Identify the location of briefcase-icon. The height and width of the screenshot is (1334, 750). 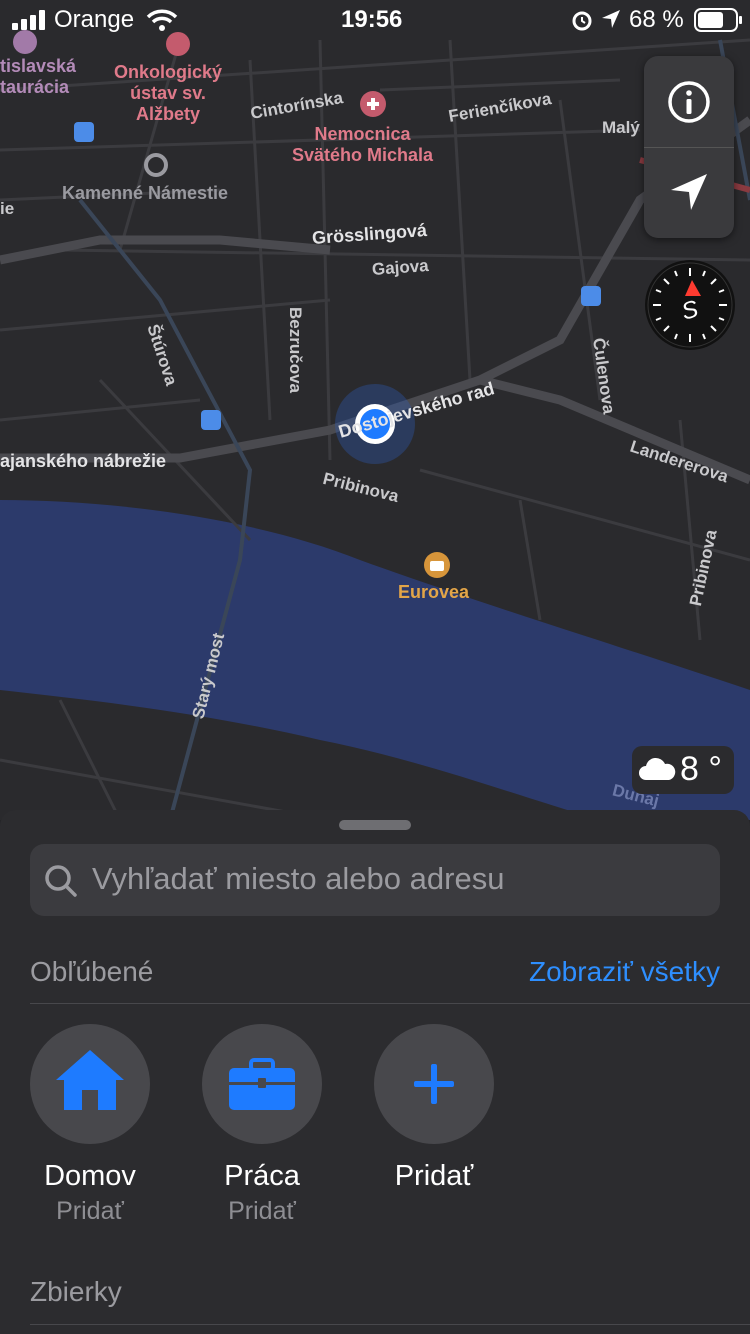
(262, 1084).